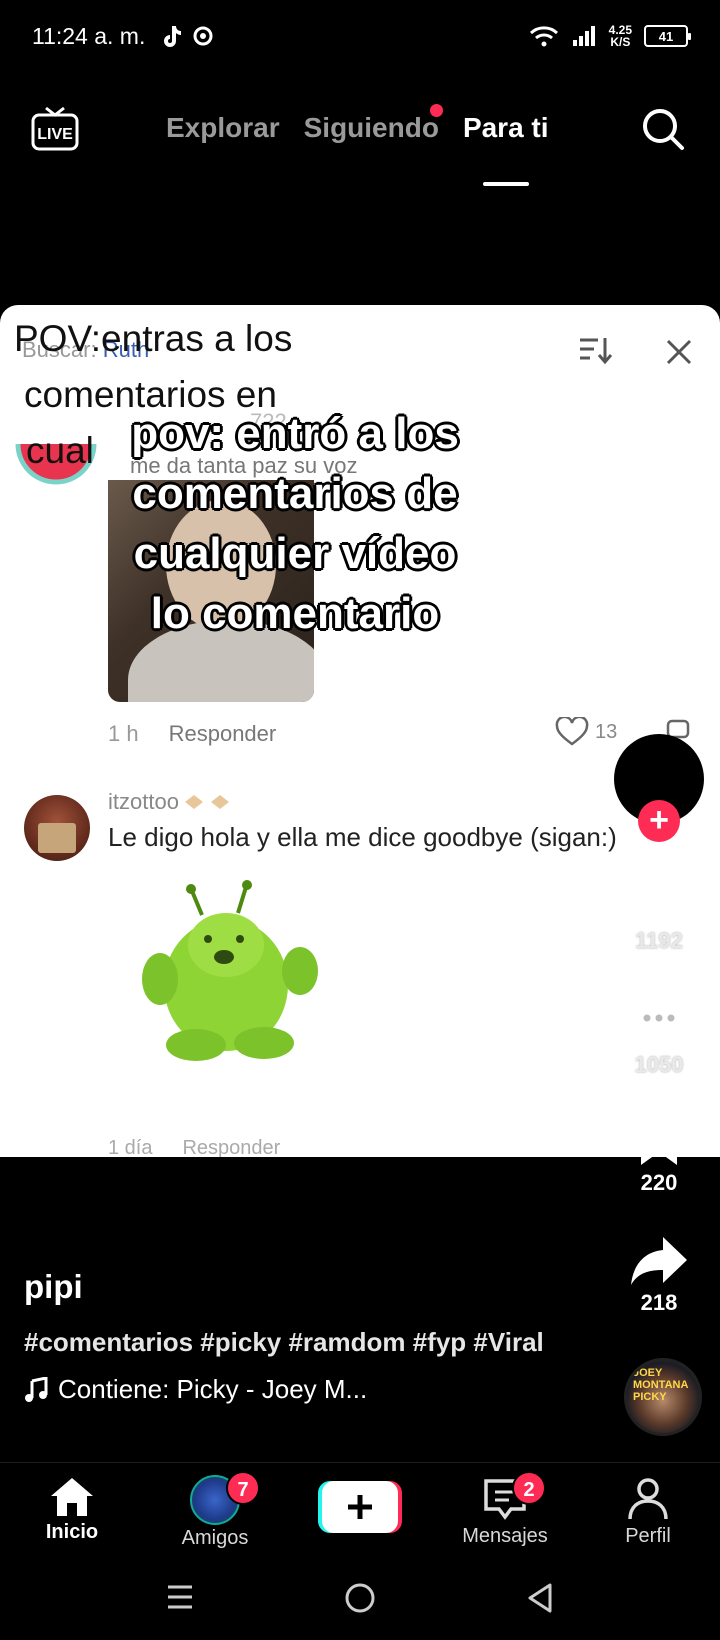 This screenshot has width=720, height=1640. I want to click on bookmark-icon, so click(659, 1142).